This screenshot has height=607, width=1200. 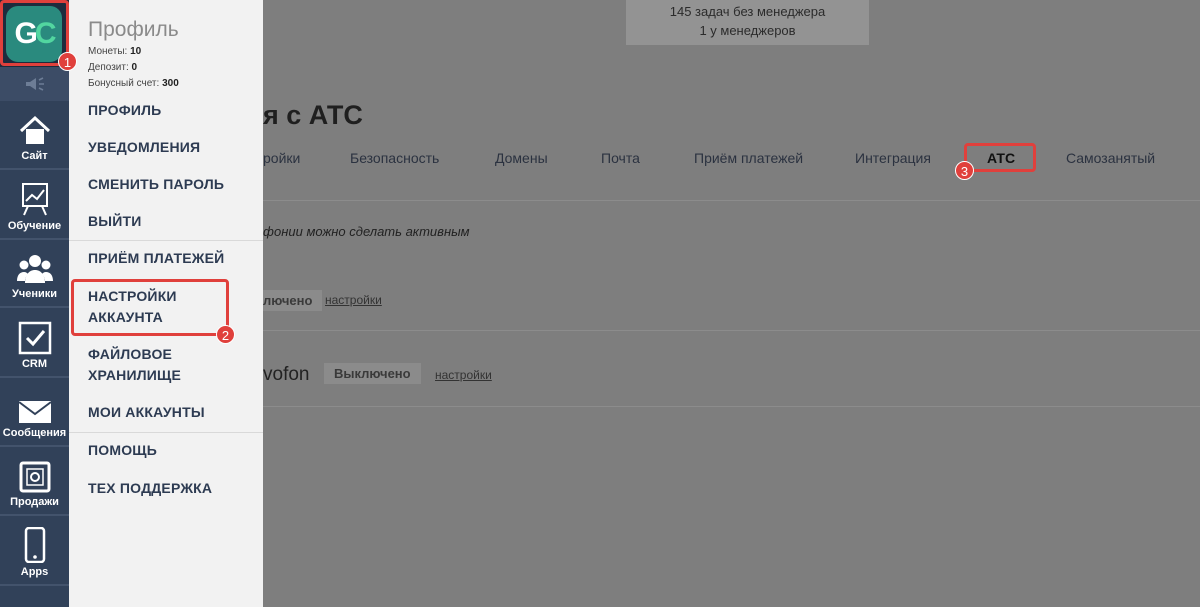 What do you see at coordinates (372, 373) in the screenshot?
I see `status-badge: Выключено` at bounding box center [372, 373].